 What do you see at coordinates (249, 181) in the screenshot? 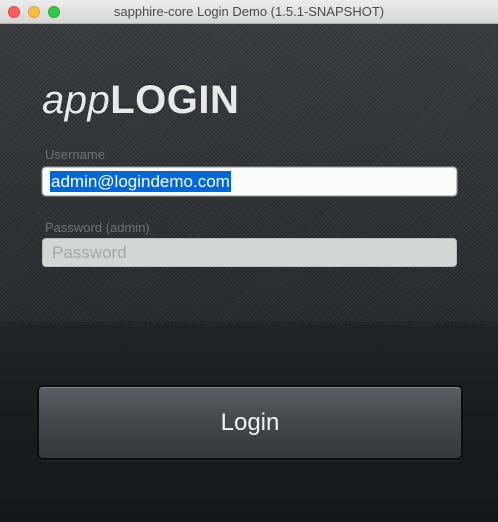
I see `username-input: admin@logindemo.com` at bounding box center [249, 181].